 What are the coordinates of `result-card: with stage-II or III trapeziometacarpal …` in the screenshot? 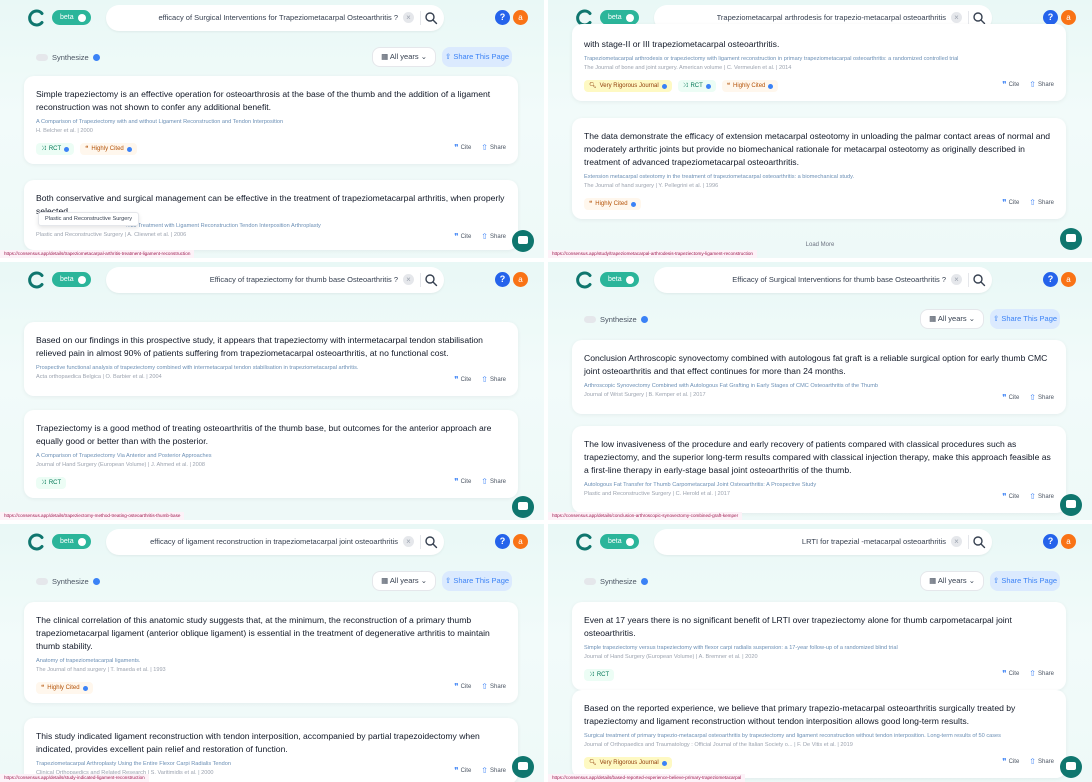 It's located at (819, 62).